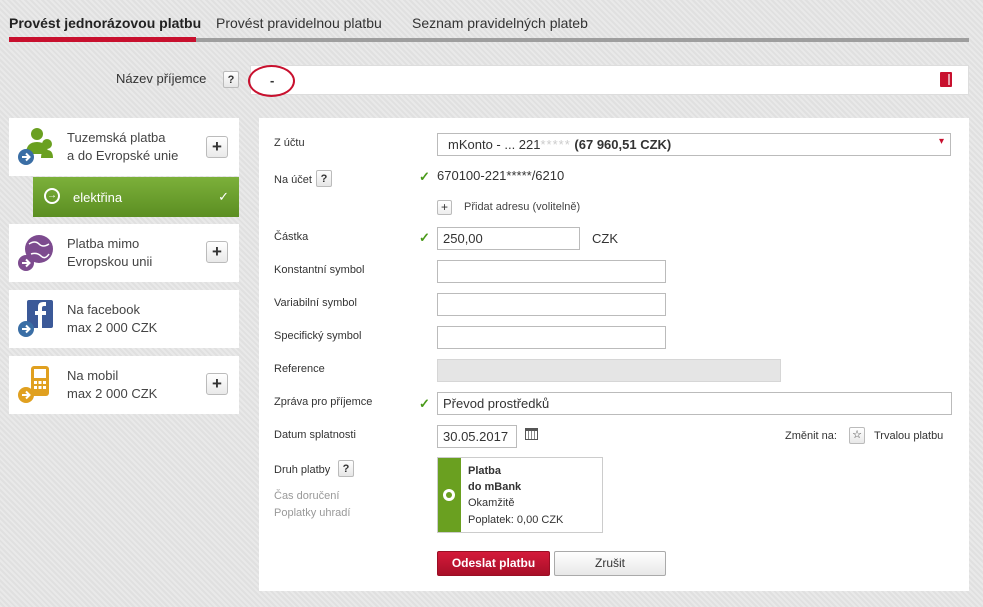 This screenshot has height=607, width=983. Describe the element at coordinates (694, 144) in the screenshot. I see `from-account-select: mKonto - ... 221***** (67 960,51 CZK) ▾` at that location.